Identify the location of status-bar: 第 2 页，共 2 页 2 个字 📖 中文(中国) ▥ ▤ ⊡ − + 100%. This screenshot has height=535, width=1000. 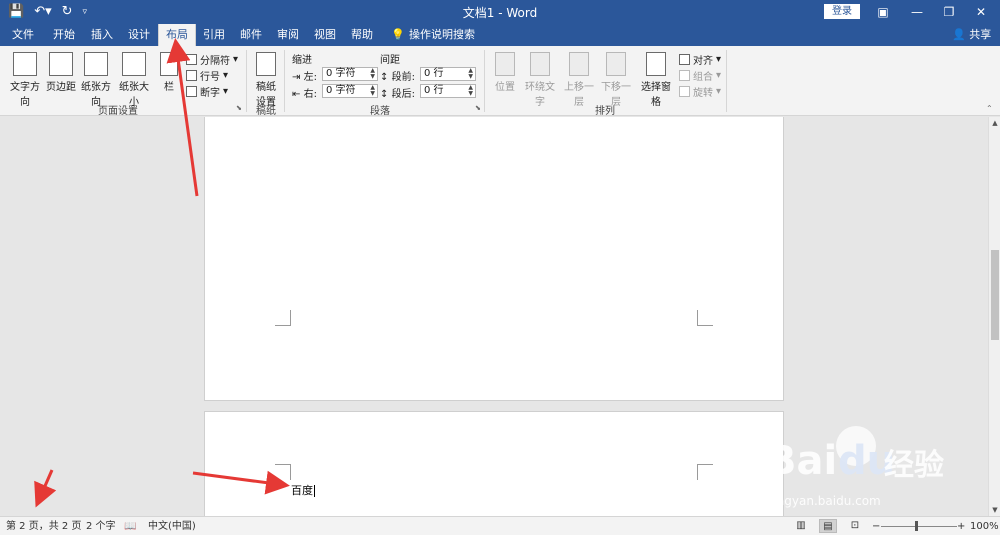
(500, 525).